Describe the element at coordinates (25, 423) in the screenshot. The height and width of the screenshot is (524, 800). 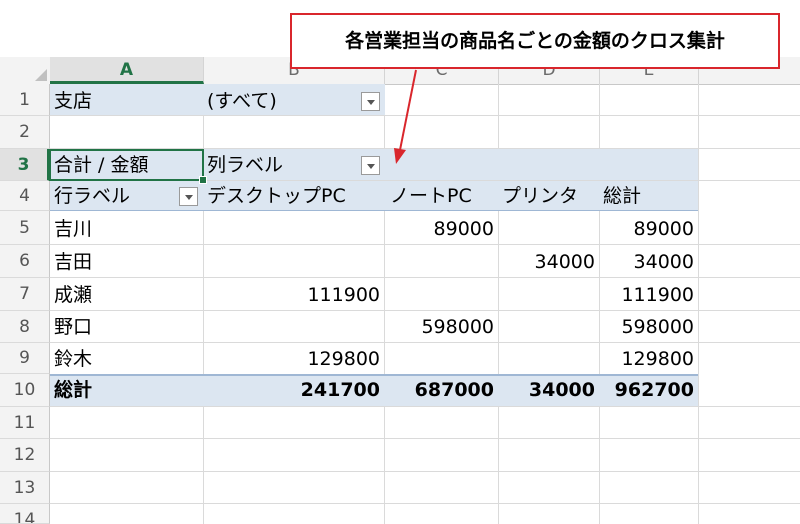
I see `row-header: 11` at that location.